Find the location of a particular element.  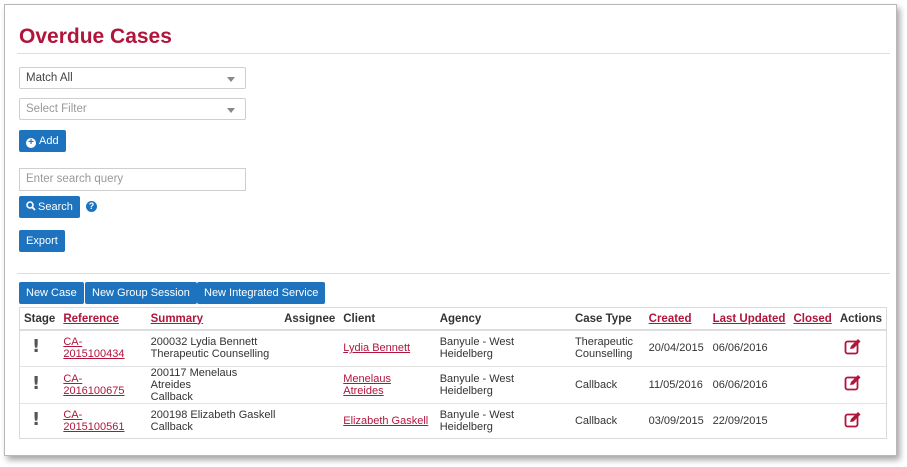

header-reference: Reference is located at coordinates (103, 319).